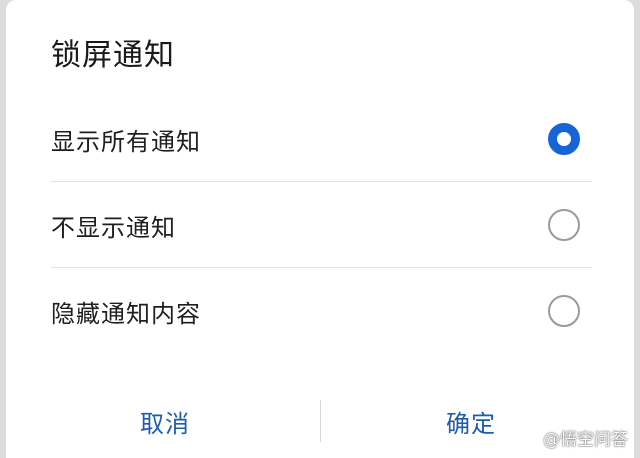  I want to click on dialog-title: 锁屏通知, so click(113, 55).